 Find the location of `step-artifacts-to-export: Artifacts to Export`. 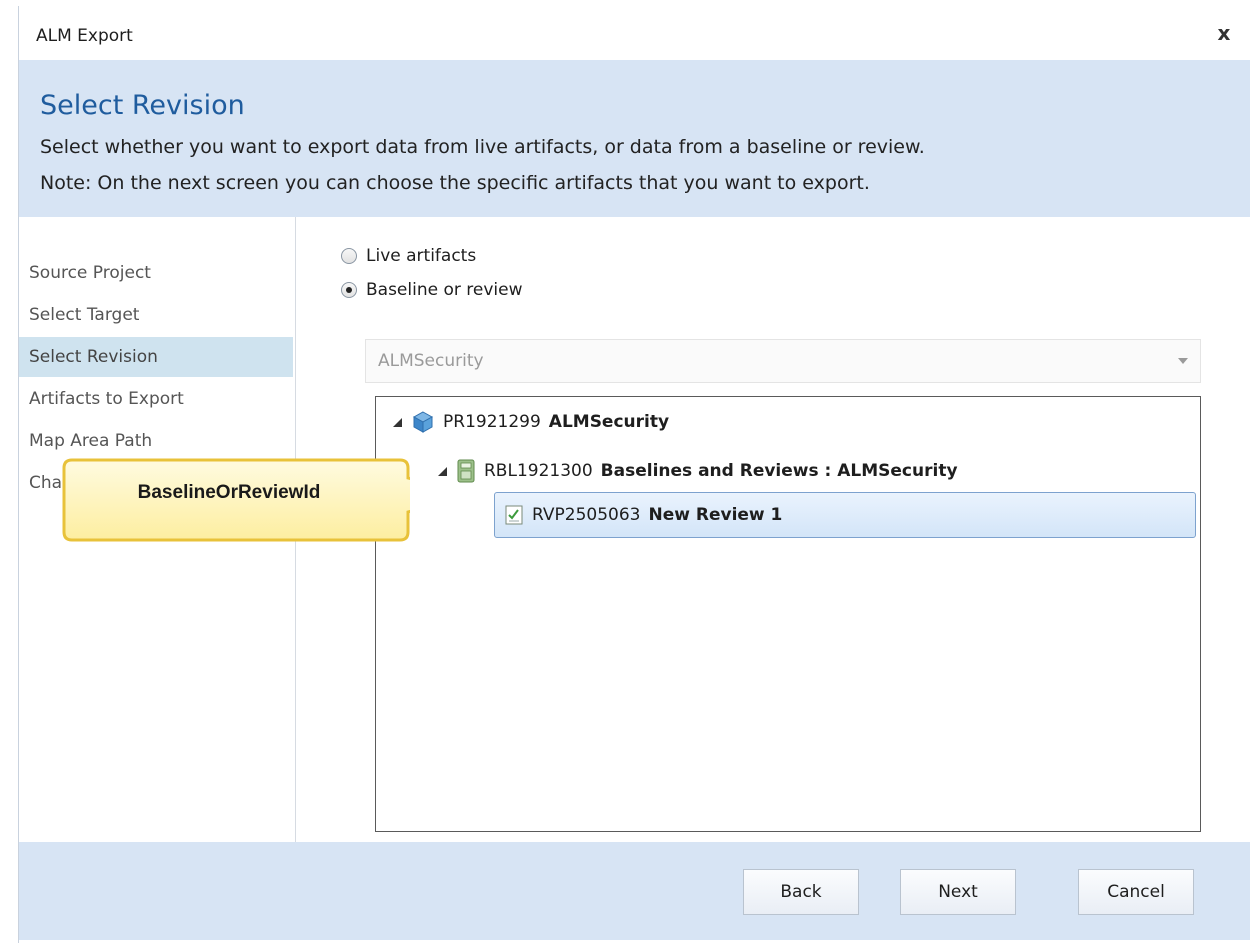

step-artifacts-to-export: Artifacts to Export is located at coordinates (156, 399).